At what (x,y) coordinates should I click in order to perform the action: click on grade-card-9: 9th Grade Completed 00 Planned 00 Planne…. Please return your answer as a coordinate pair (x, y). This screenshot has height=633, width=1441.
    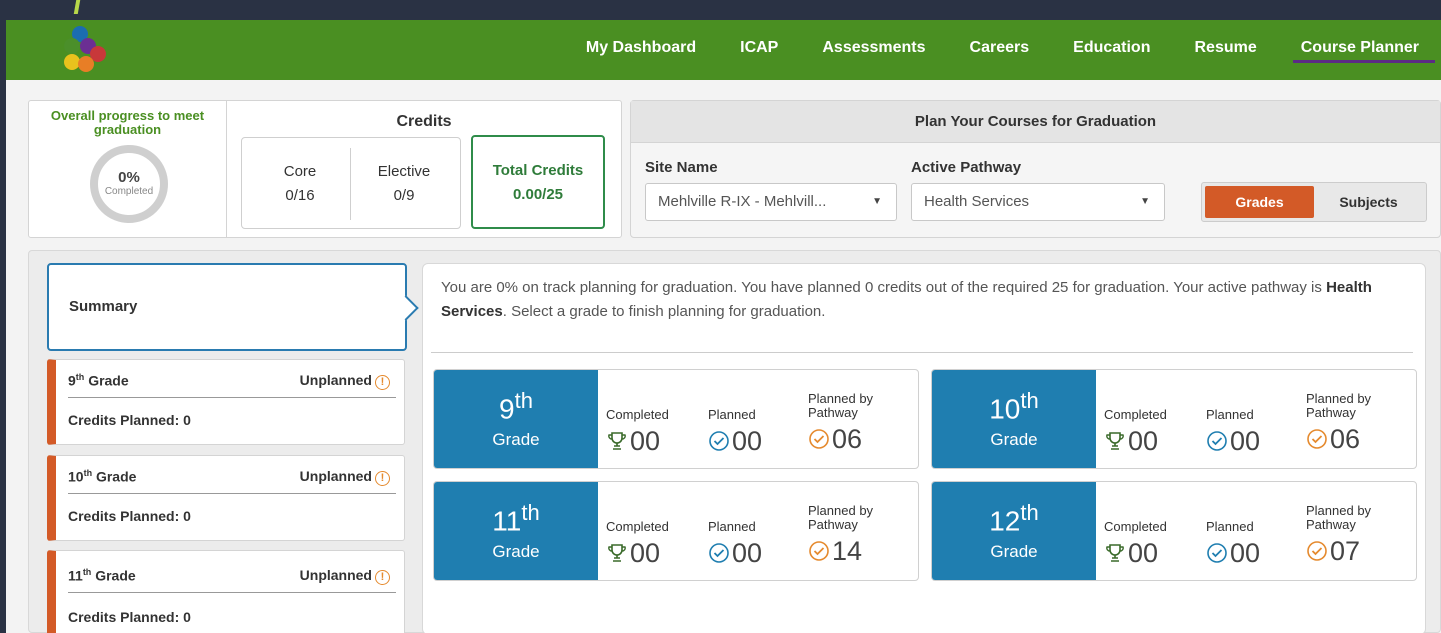
    Looking at the image, I should click on (676, 419).